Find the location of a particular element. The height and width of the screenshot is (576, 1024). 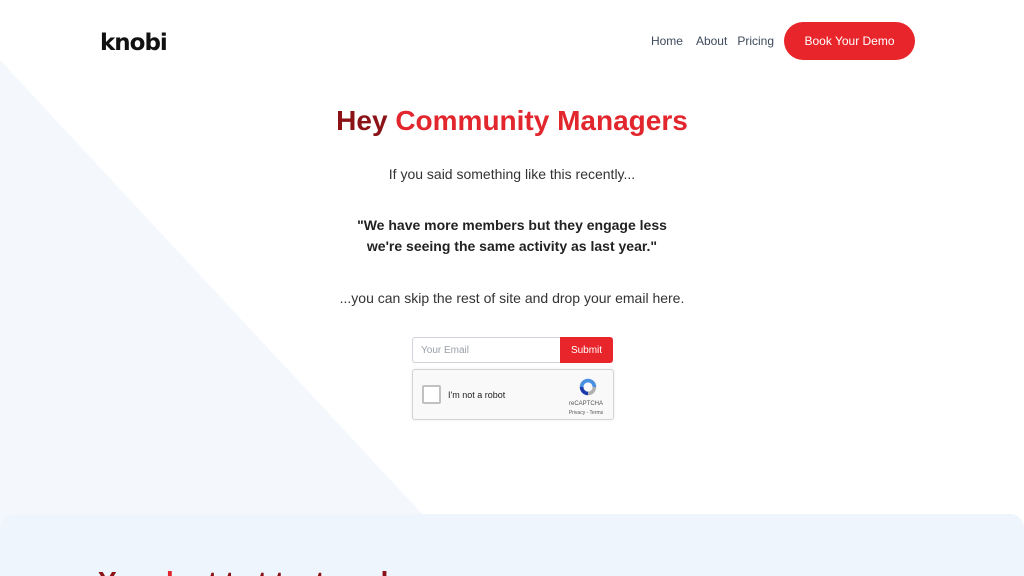

recaptcha-brand: reCAPTCHA is located at coordinates (585, 404).